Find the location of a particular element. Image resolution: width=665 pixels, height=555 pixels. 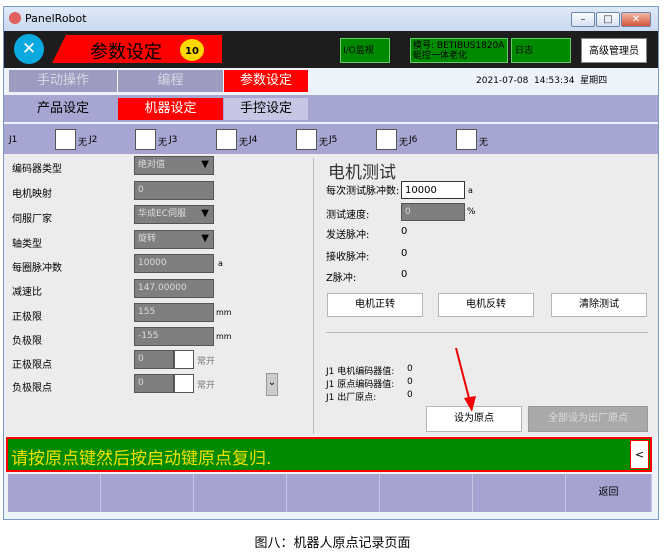

figure-caption: 图八：机器人原点记录页面 is located at coordinates (332, 543).